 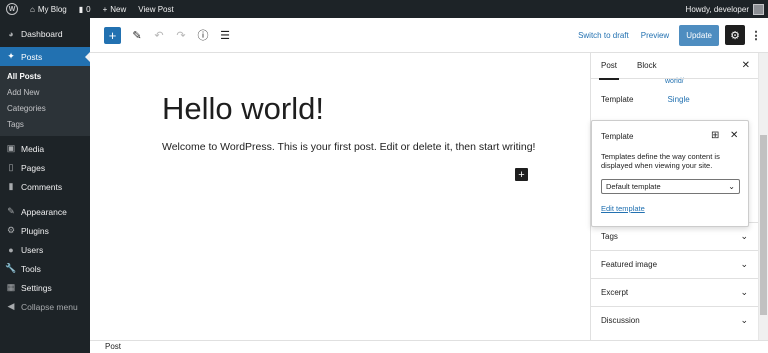 What do you see at coordinates (674, 292) in the screenshot?
I see `panel-section-excerpt: Excerpt ⌄` at bounding box center [674, 292].